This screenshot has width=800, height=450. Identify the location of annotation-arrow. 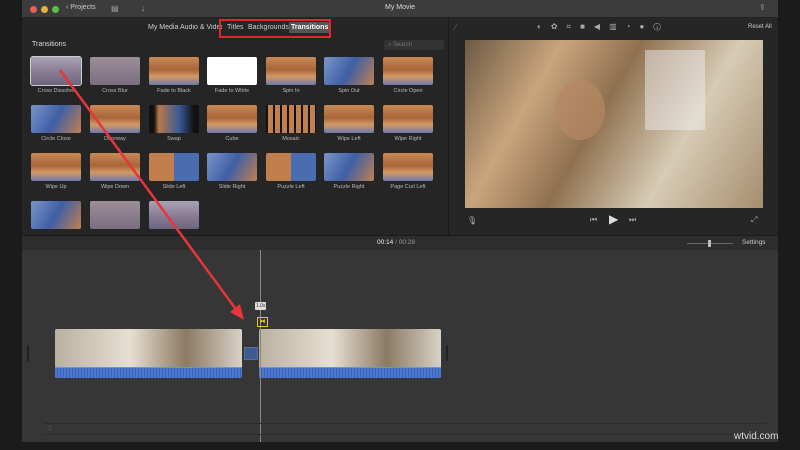
(151, 194).